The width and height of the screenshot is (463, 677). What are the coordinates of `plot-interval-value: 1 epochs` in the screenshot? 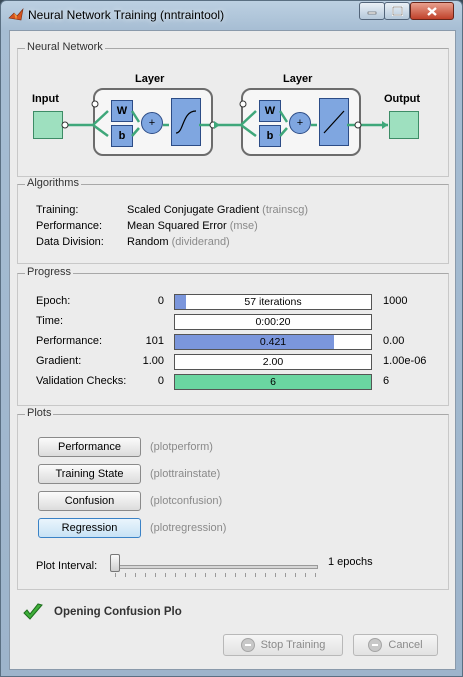 It's located at (350, 562).